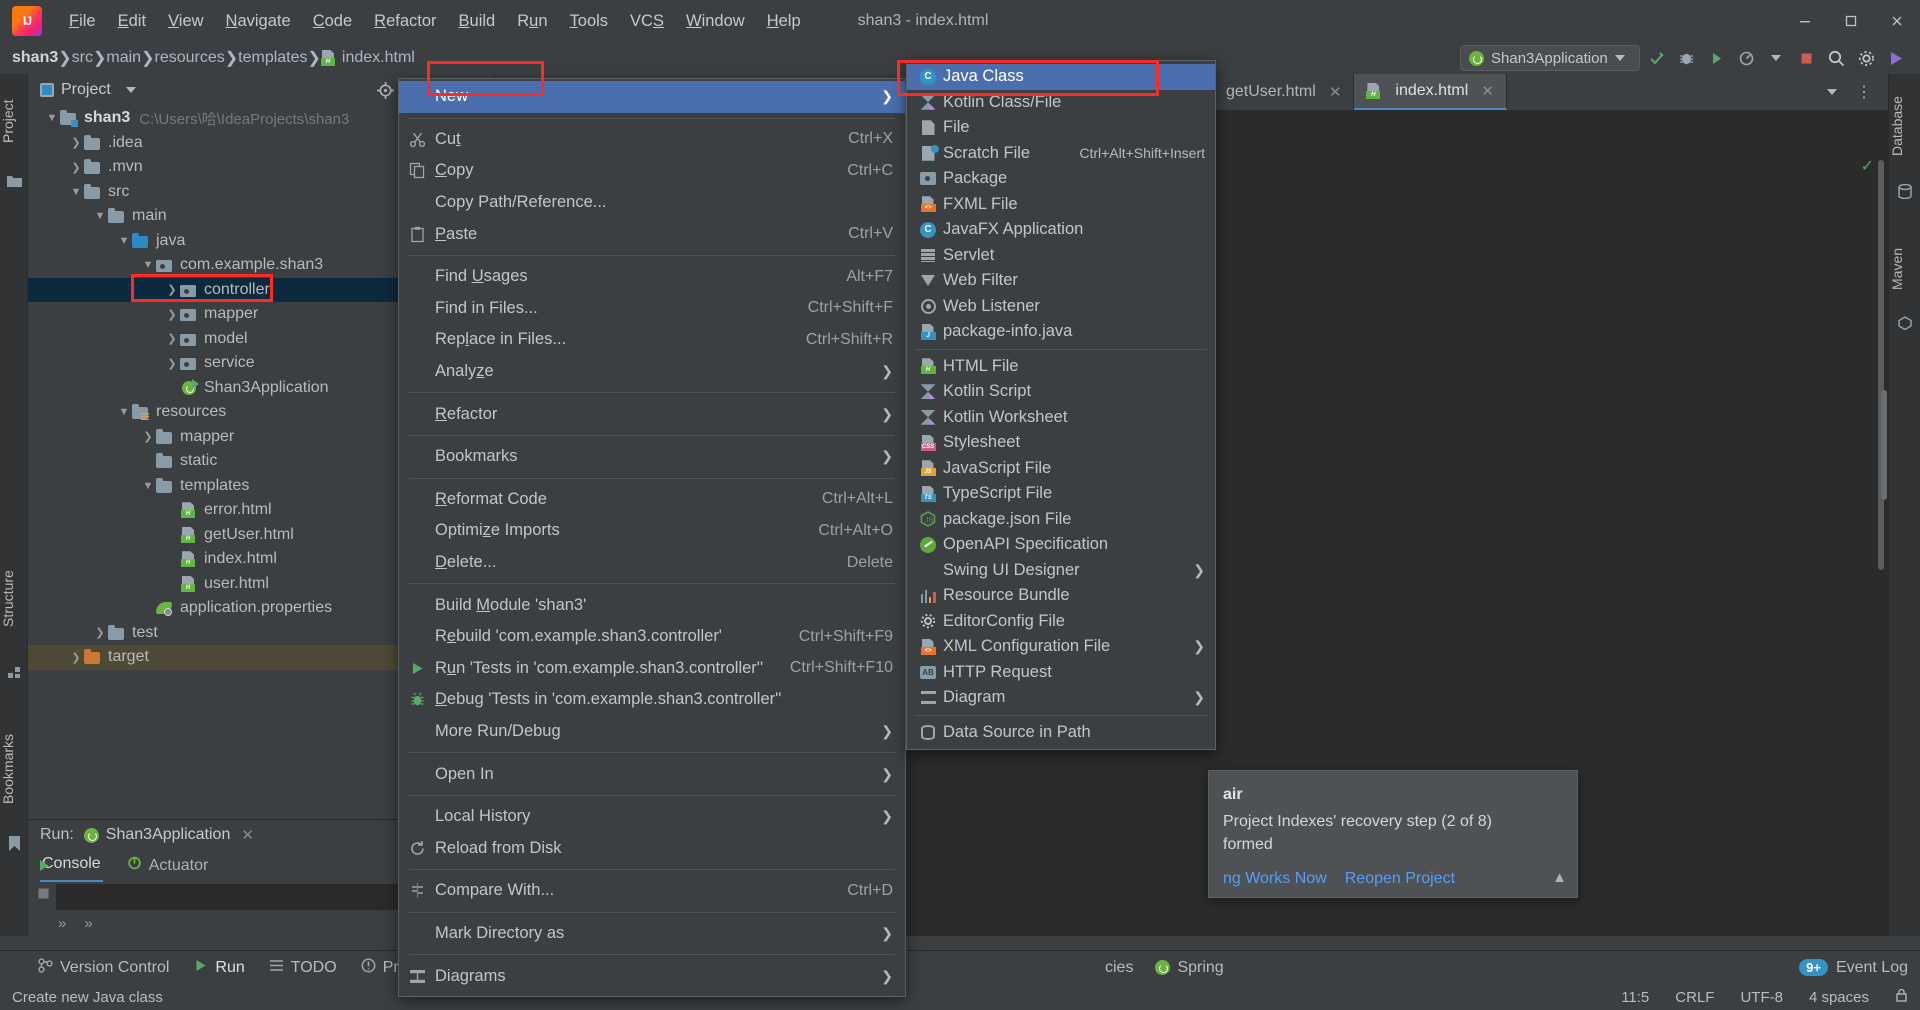 The width and height of the screenshot is (1920, 1010). Describe the element at coordinates (1716, 58) in the screenshot. I see `run-with-coverage-icon` at that location.